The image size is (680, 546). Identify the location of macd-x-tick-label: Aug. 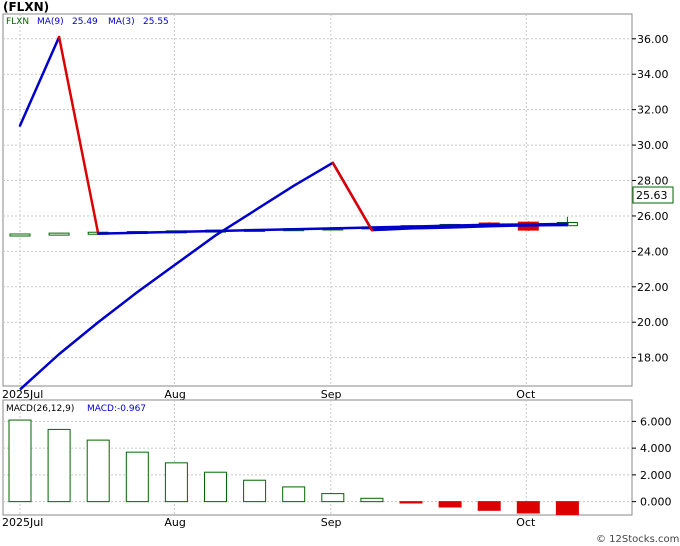
(174, 522).